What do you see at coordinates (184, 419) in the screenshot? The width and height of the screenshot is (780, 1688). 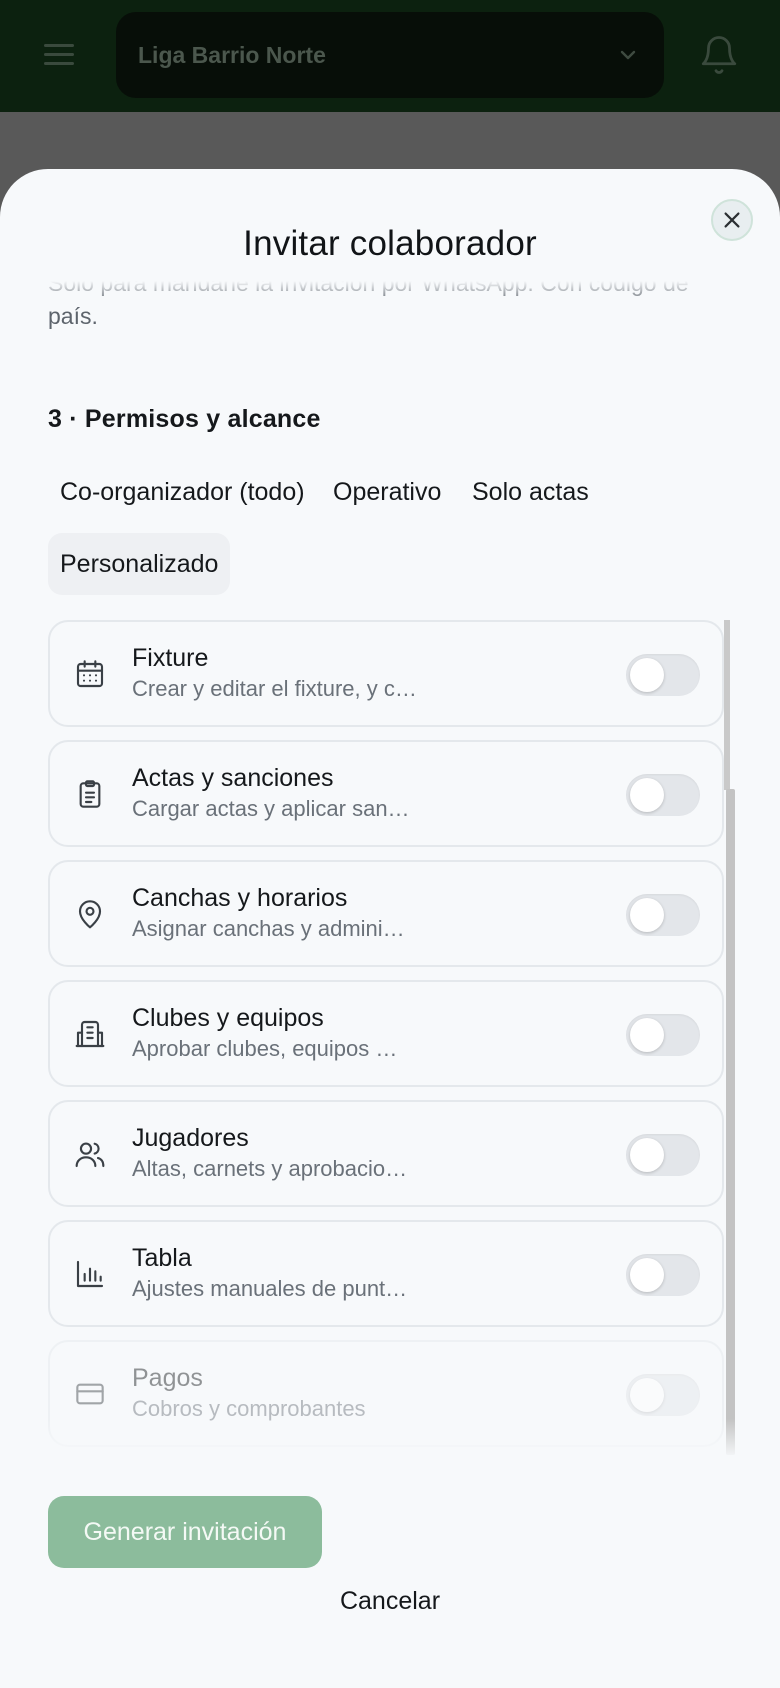 I see `section-title: 3 · Permisos y alcance` at bounding box center [184, 419].